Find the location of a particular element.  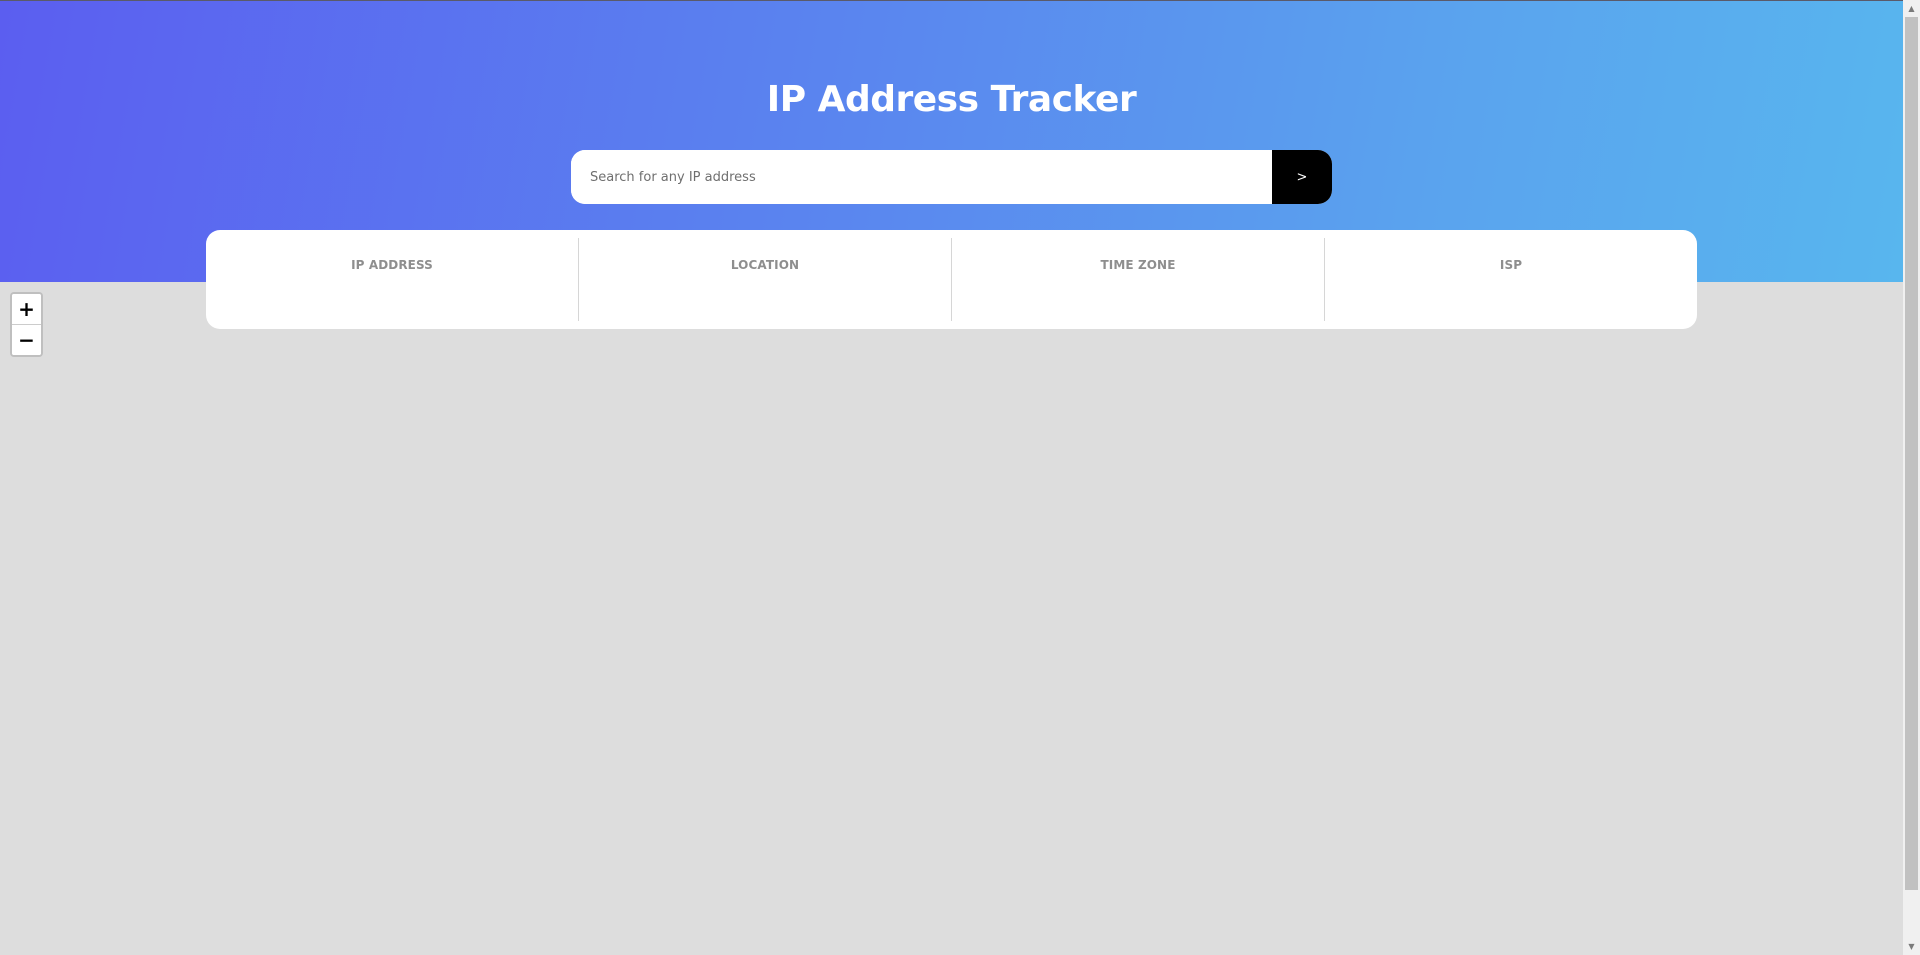

vertical-scrollbar: ▲ ▼ is located at coordinates (1911, 477).